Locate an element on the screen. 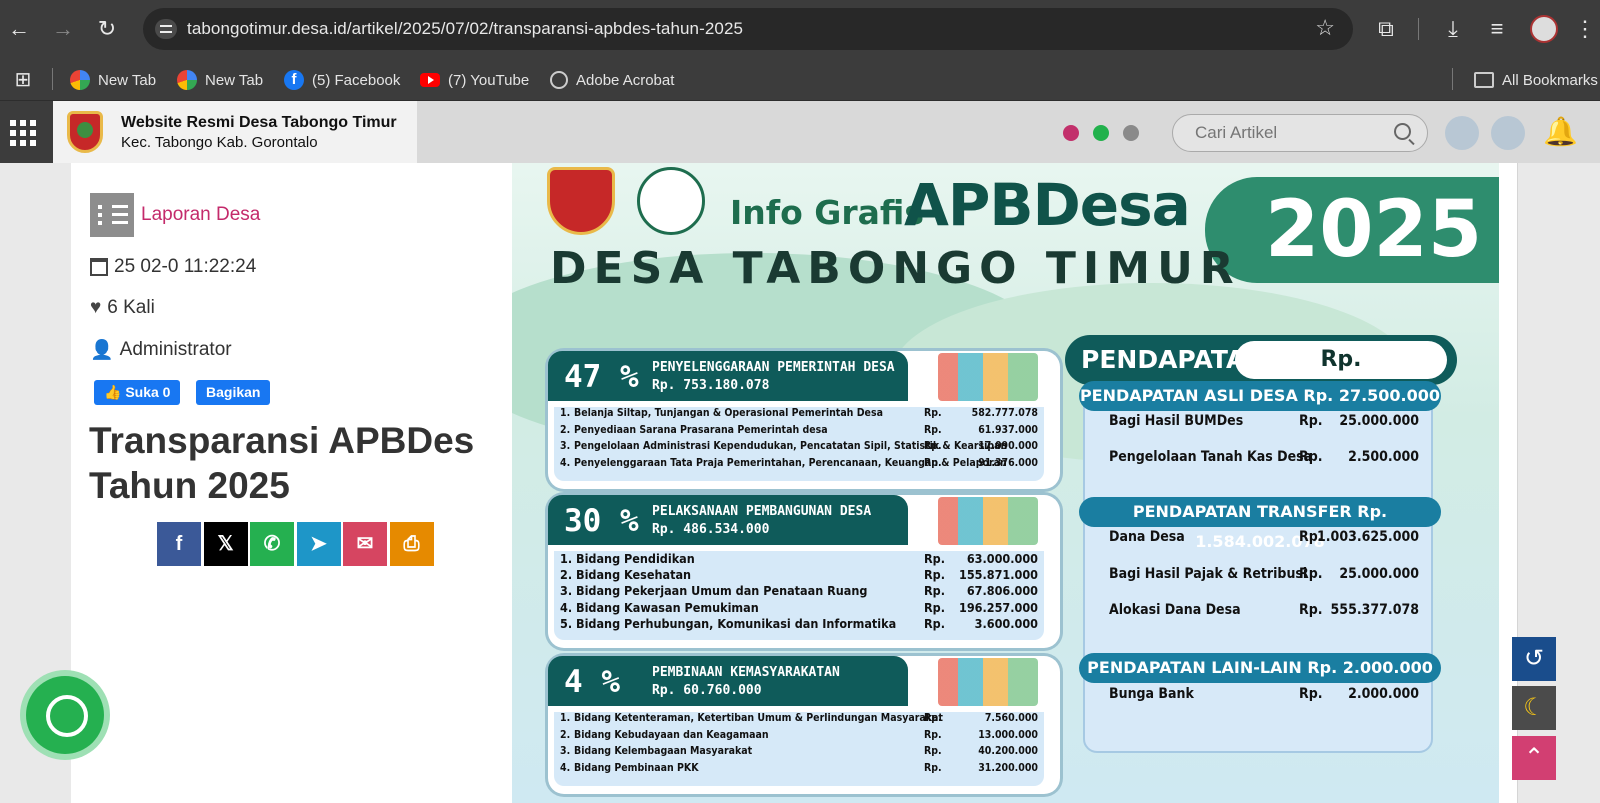  search-icon is located at coordinates (1402, 131).